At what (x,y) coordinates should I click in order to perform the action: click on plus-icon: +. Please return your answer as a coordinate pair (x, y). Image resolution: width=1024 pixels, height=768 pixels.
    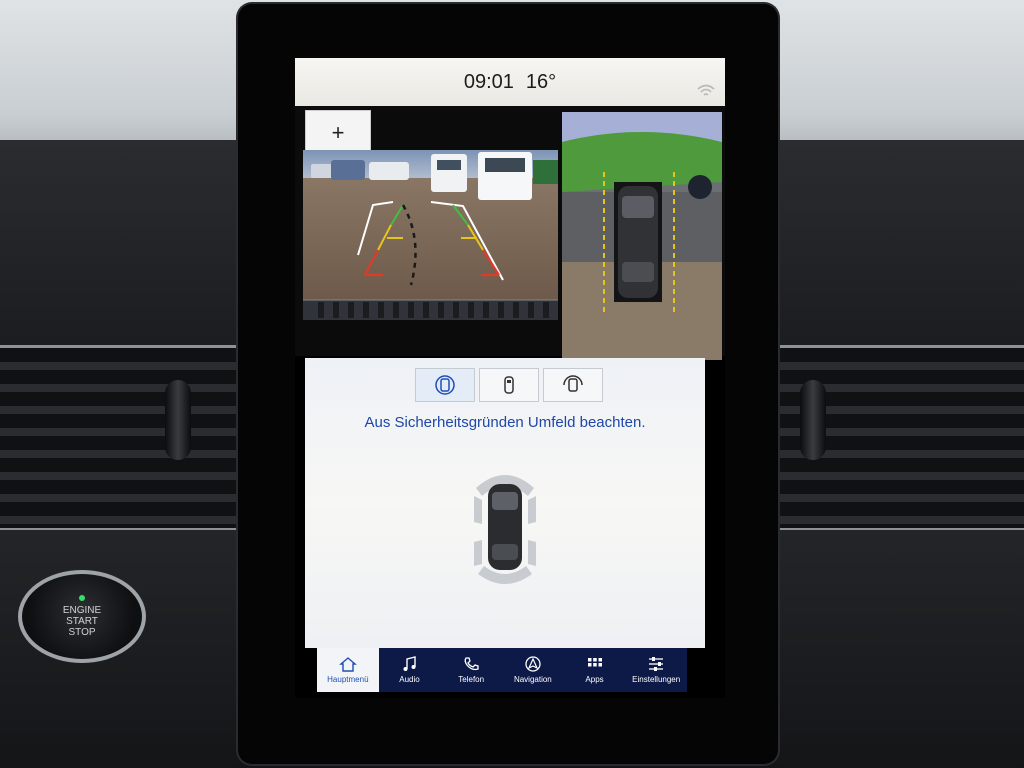
    Looking at the image, I should click on (338, 132).